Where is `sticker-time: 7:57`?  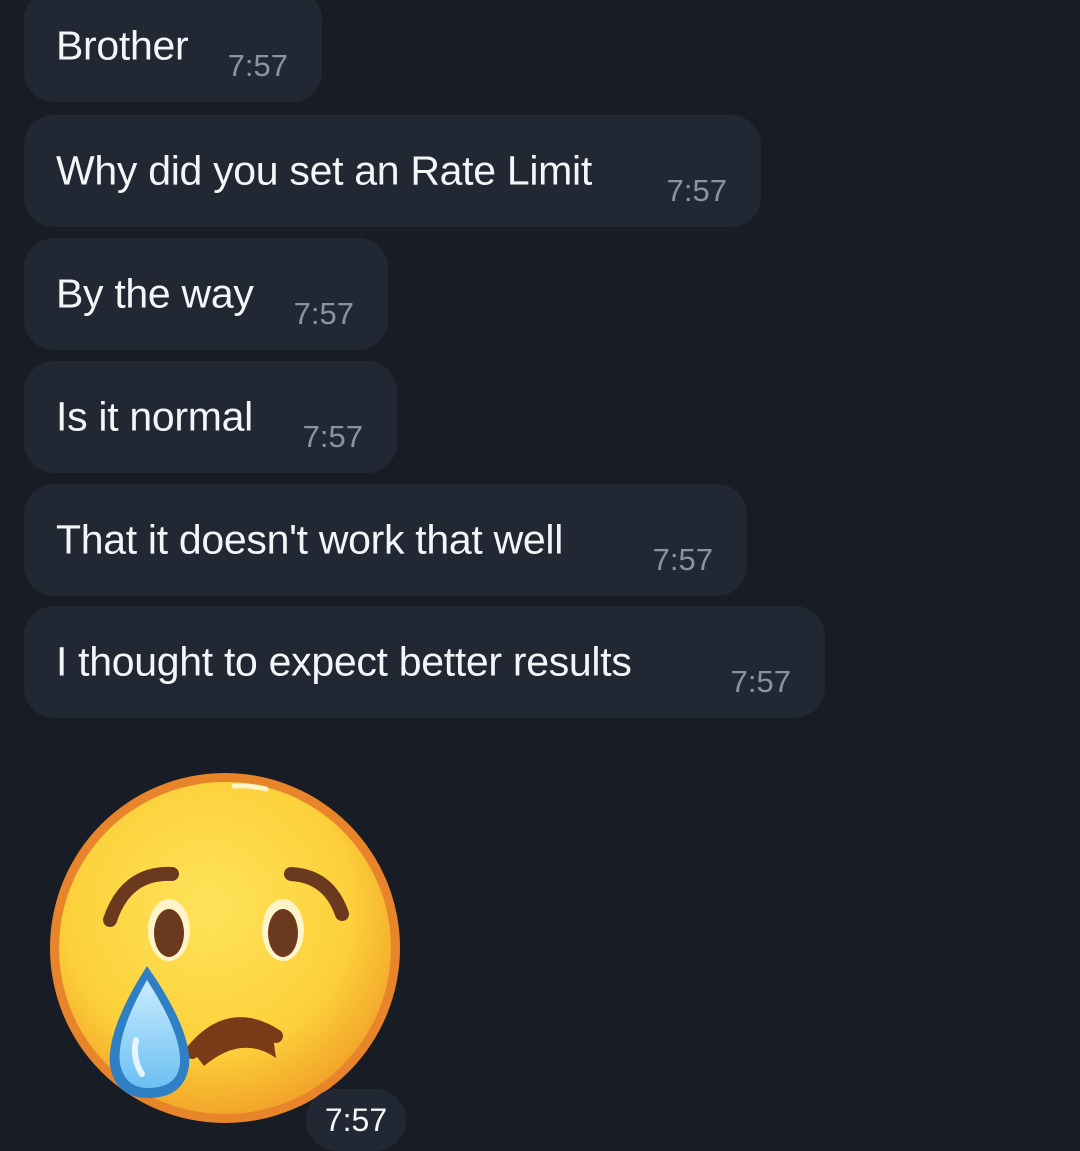
sticker-time: 7:57 is located at coordinates (356, 1120).